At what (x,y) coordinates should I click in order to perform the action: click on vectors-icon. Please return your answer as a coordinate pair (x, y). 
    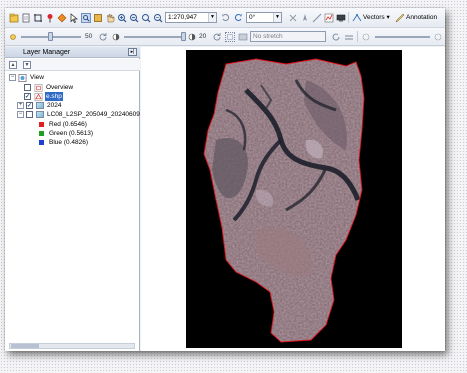
    Looking at the image, I should click on (357, 18).